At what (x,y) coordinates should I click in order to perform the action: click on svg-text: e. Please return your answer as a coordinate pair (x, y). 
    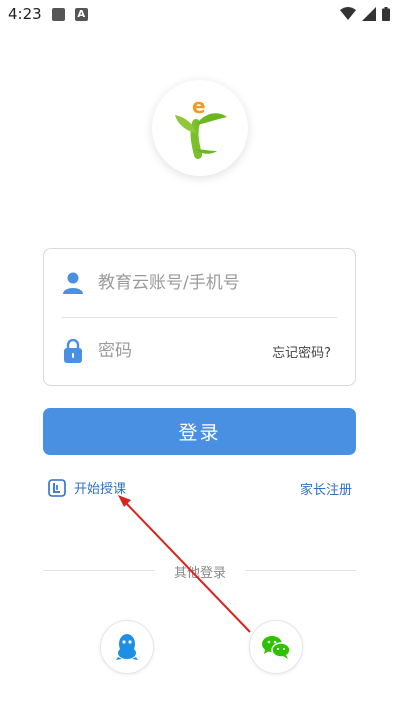
    Looking at the image, I should click on (199, 106).